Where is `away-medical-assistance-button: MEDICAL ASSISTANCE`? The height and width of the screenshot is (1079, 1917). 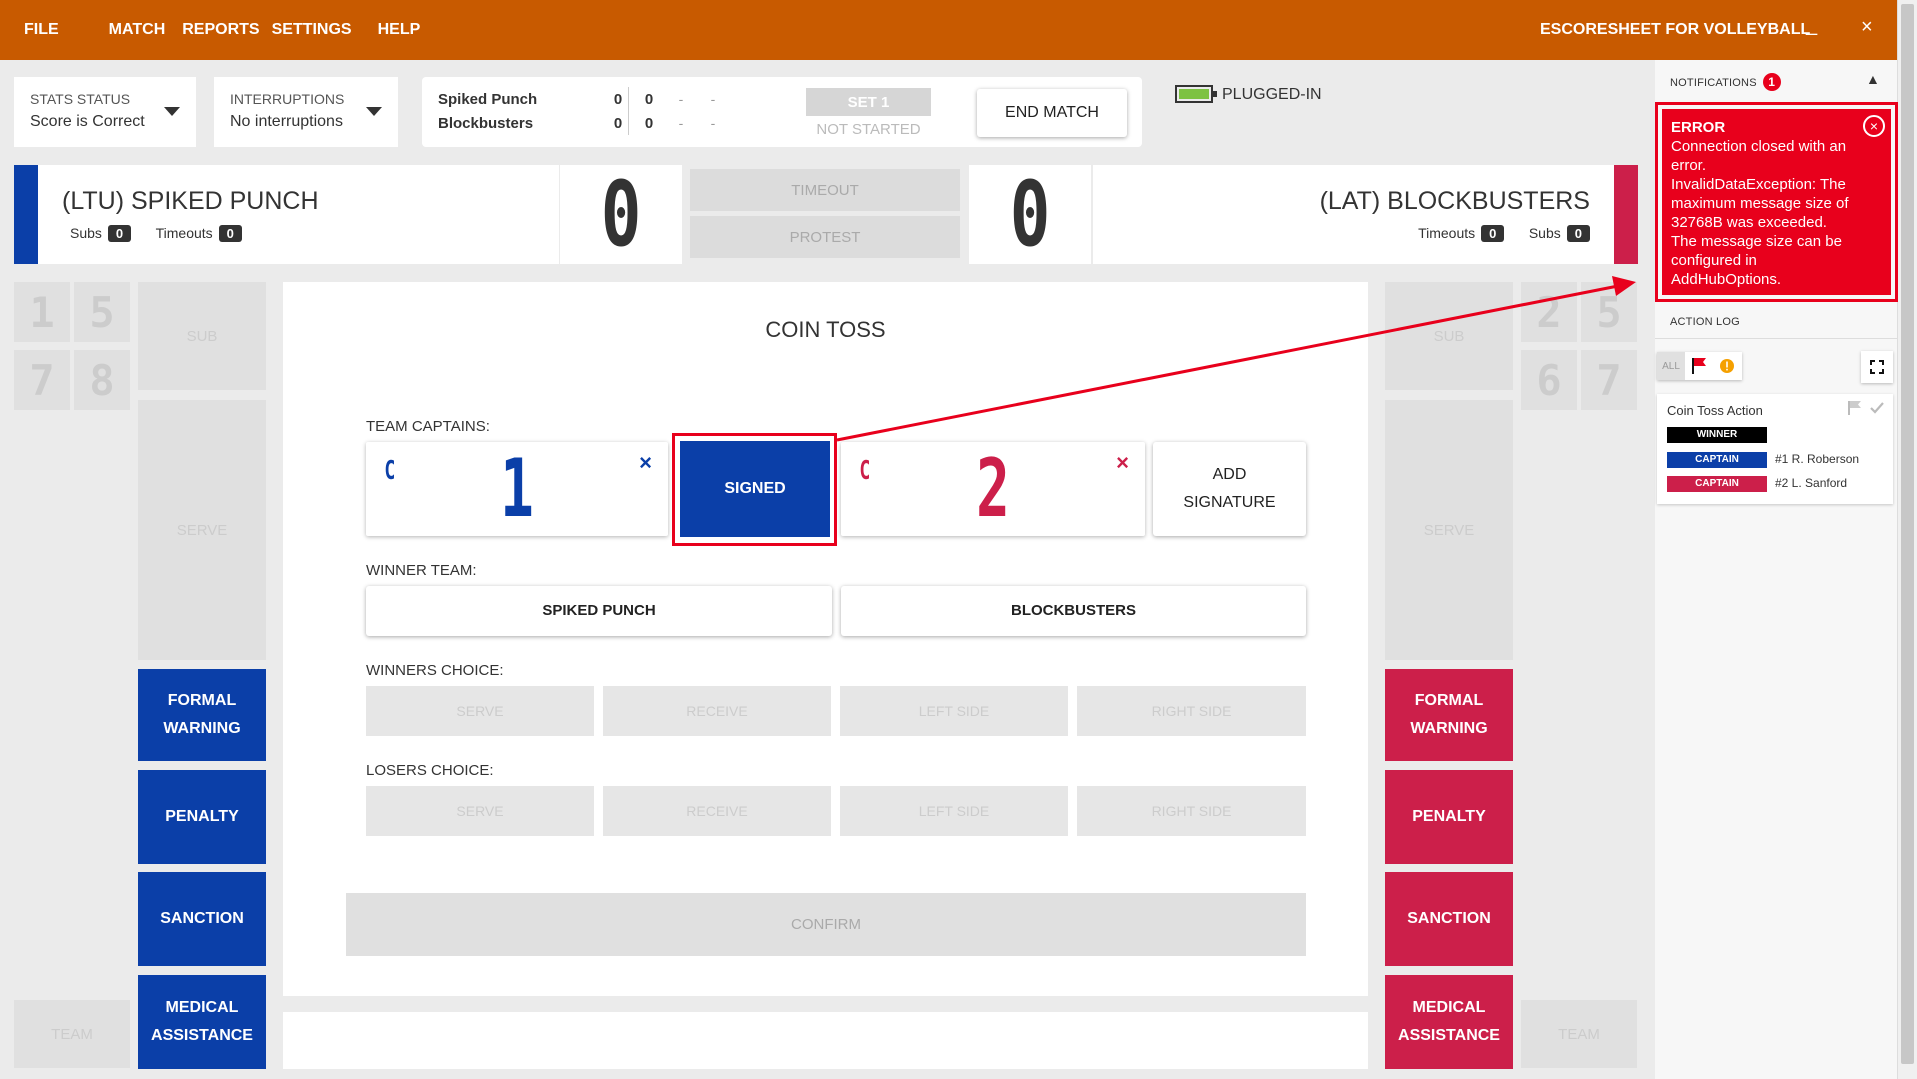 away-medical-assistance-button: MEDICAL ASSISTANCE is located at coordinates (1449, 1022).